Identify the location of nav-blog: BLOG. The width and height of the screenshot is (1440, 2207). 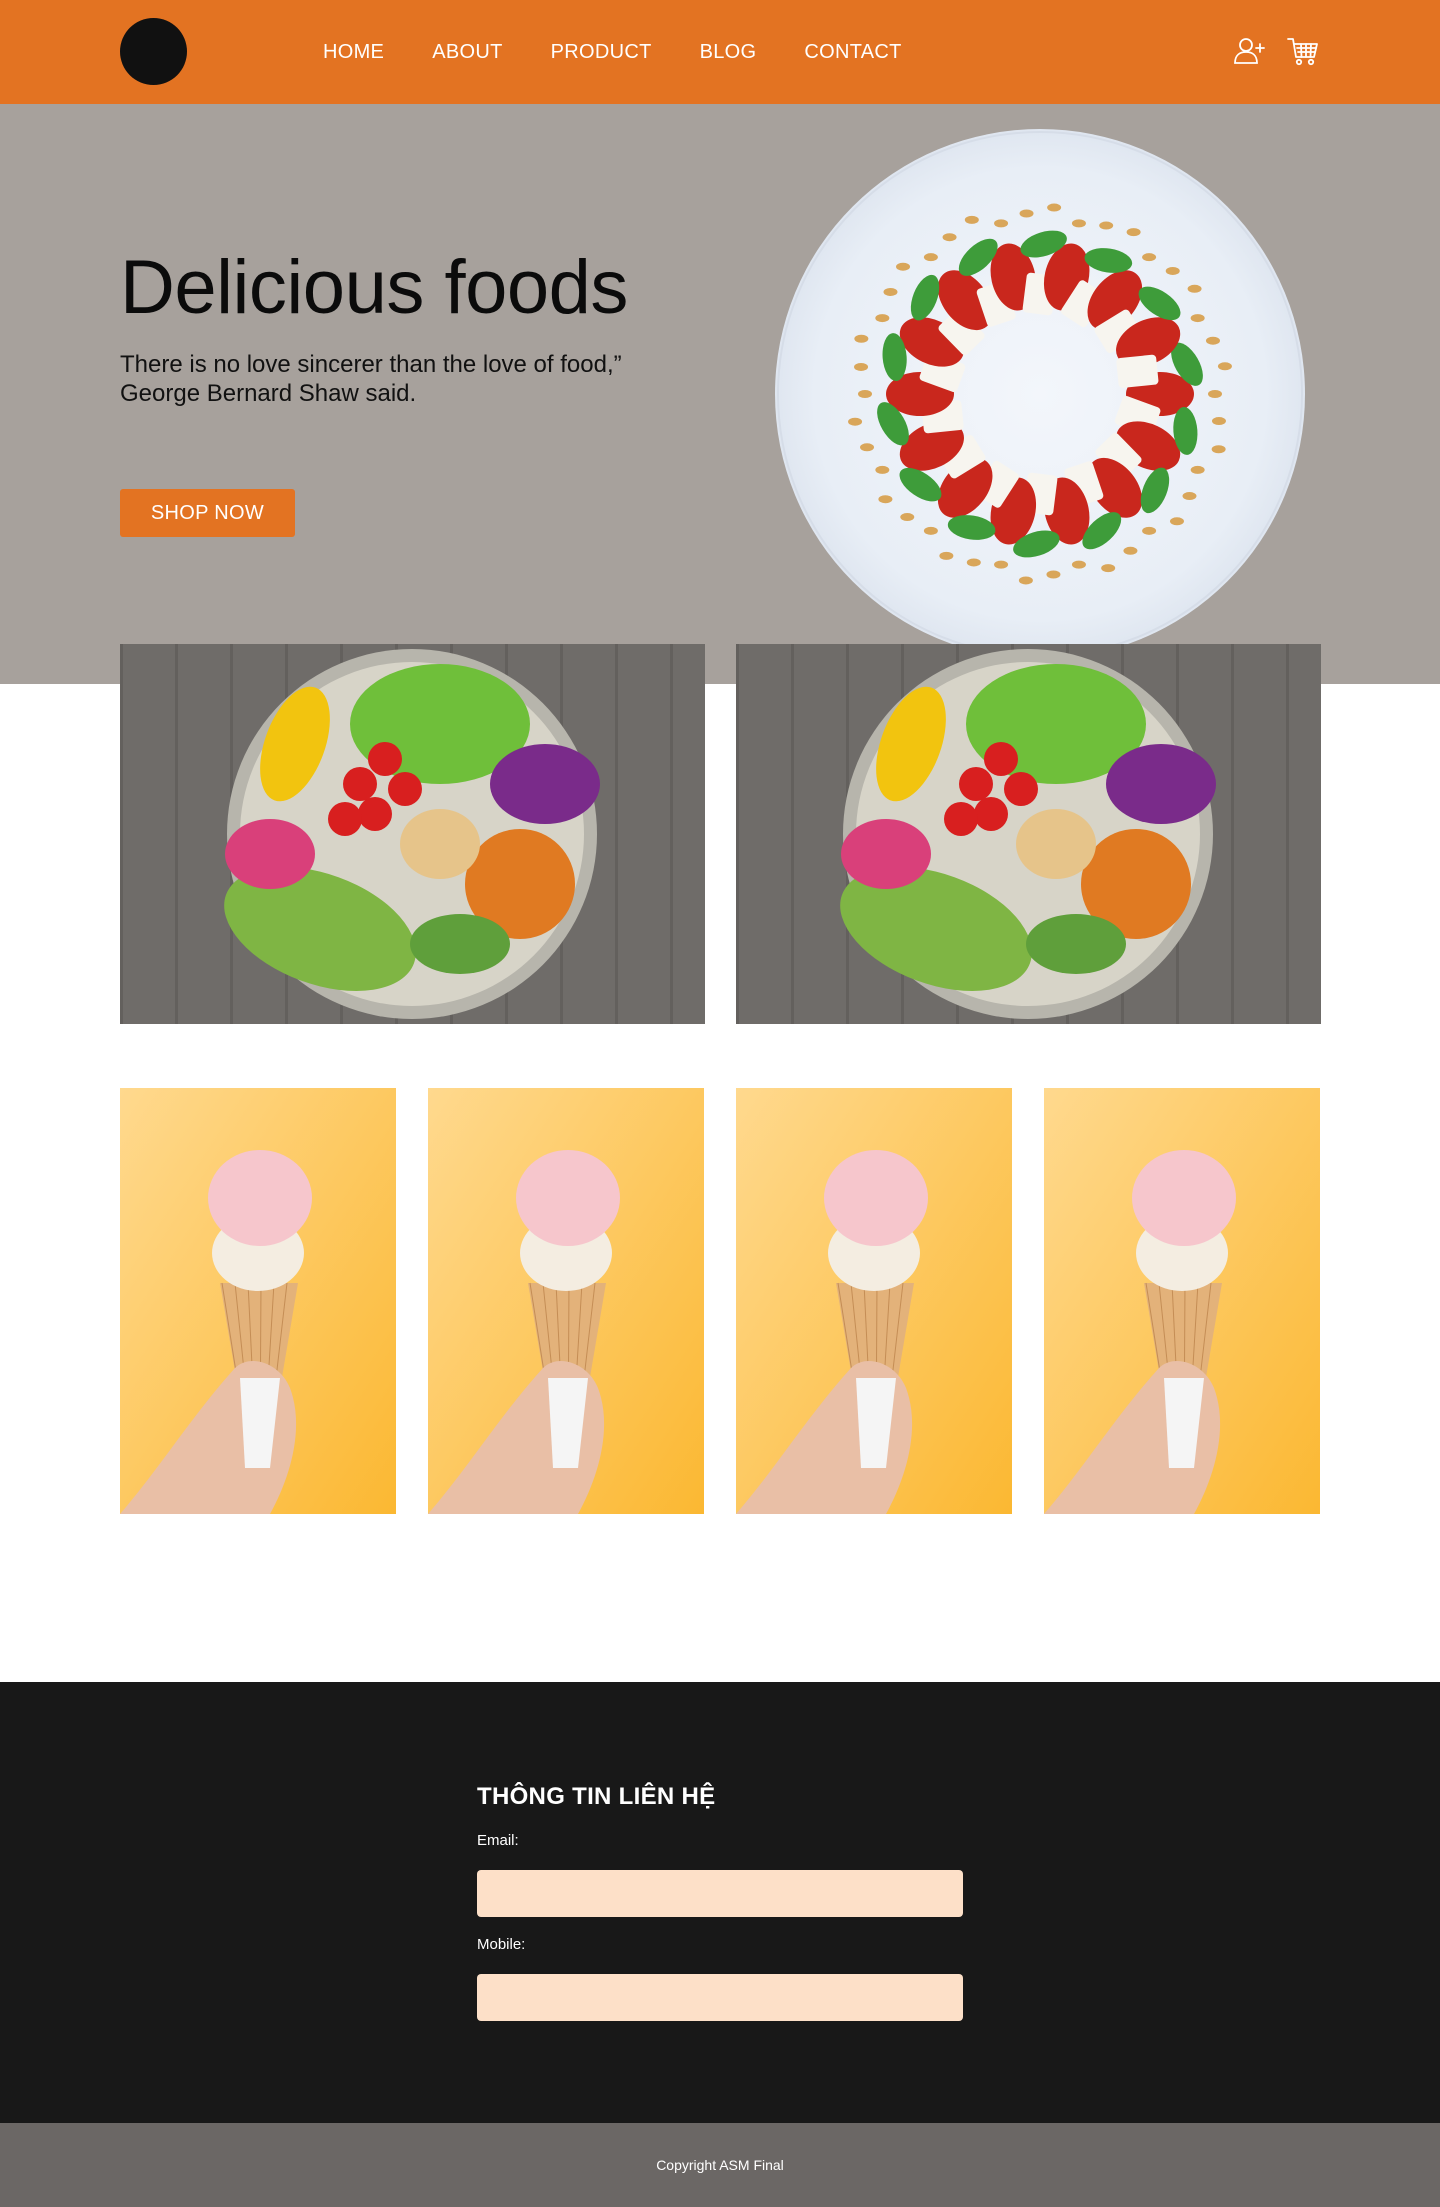
(728, 52).